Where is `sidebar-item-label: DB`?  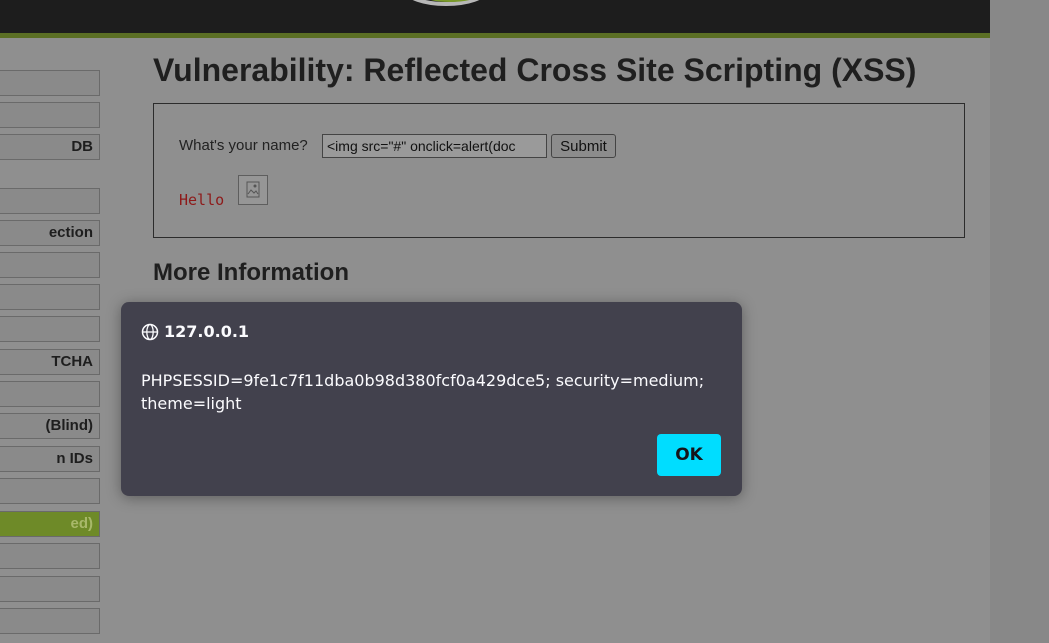
sidebar-item-label: DB is located at coordinates (82, 146).